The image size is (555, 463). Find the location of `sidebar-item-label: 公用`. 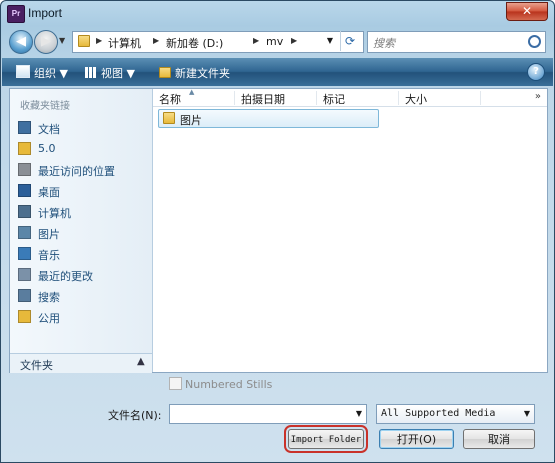

sidebar-item-label: 公用 is located at coordinates (49, 318).